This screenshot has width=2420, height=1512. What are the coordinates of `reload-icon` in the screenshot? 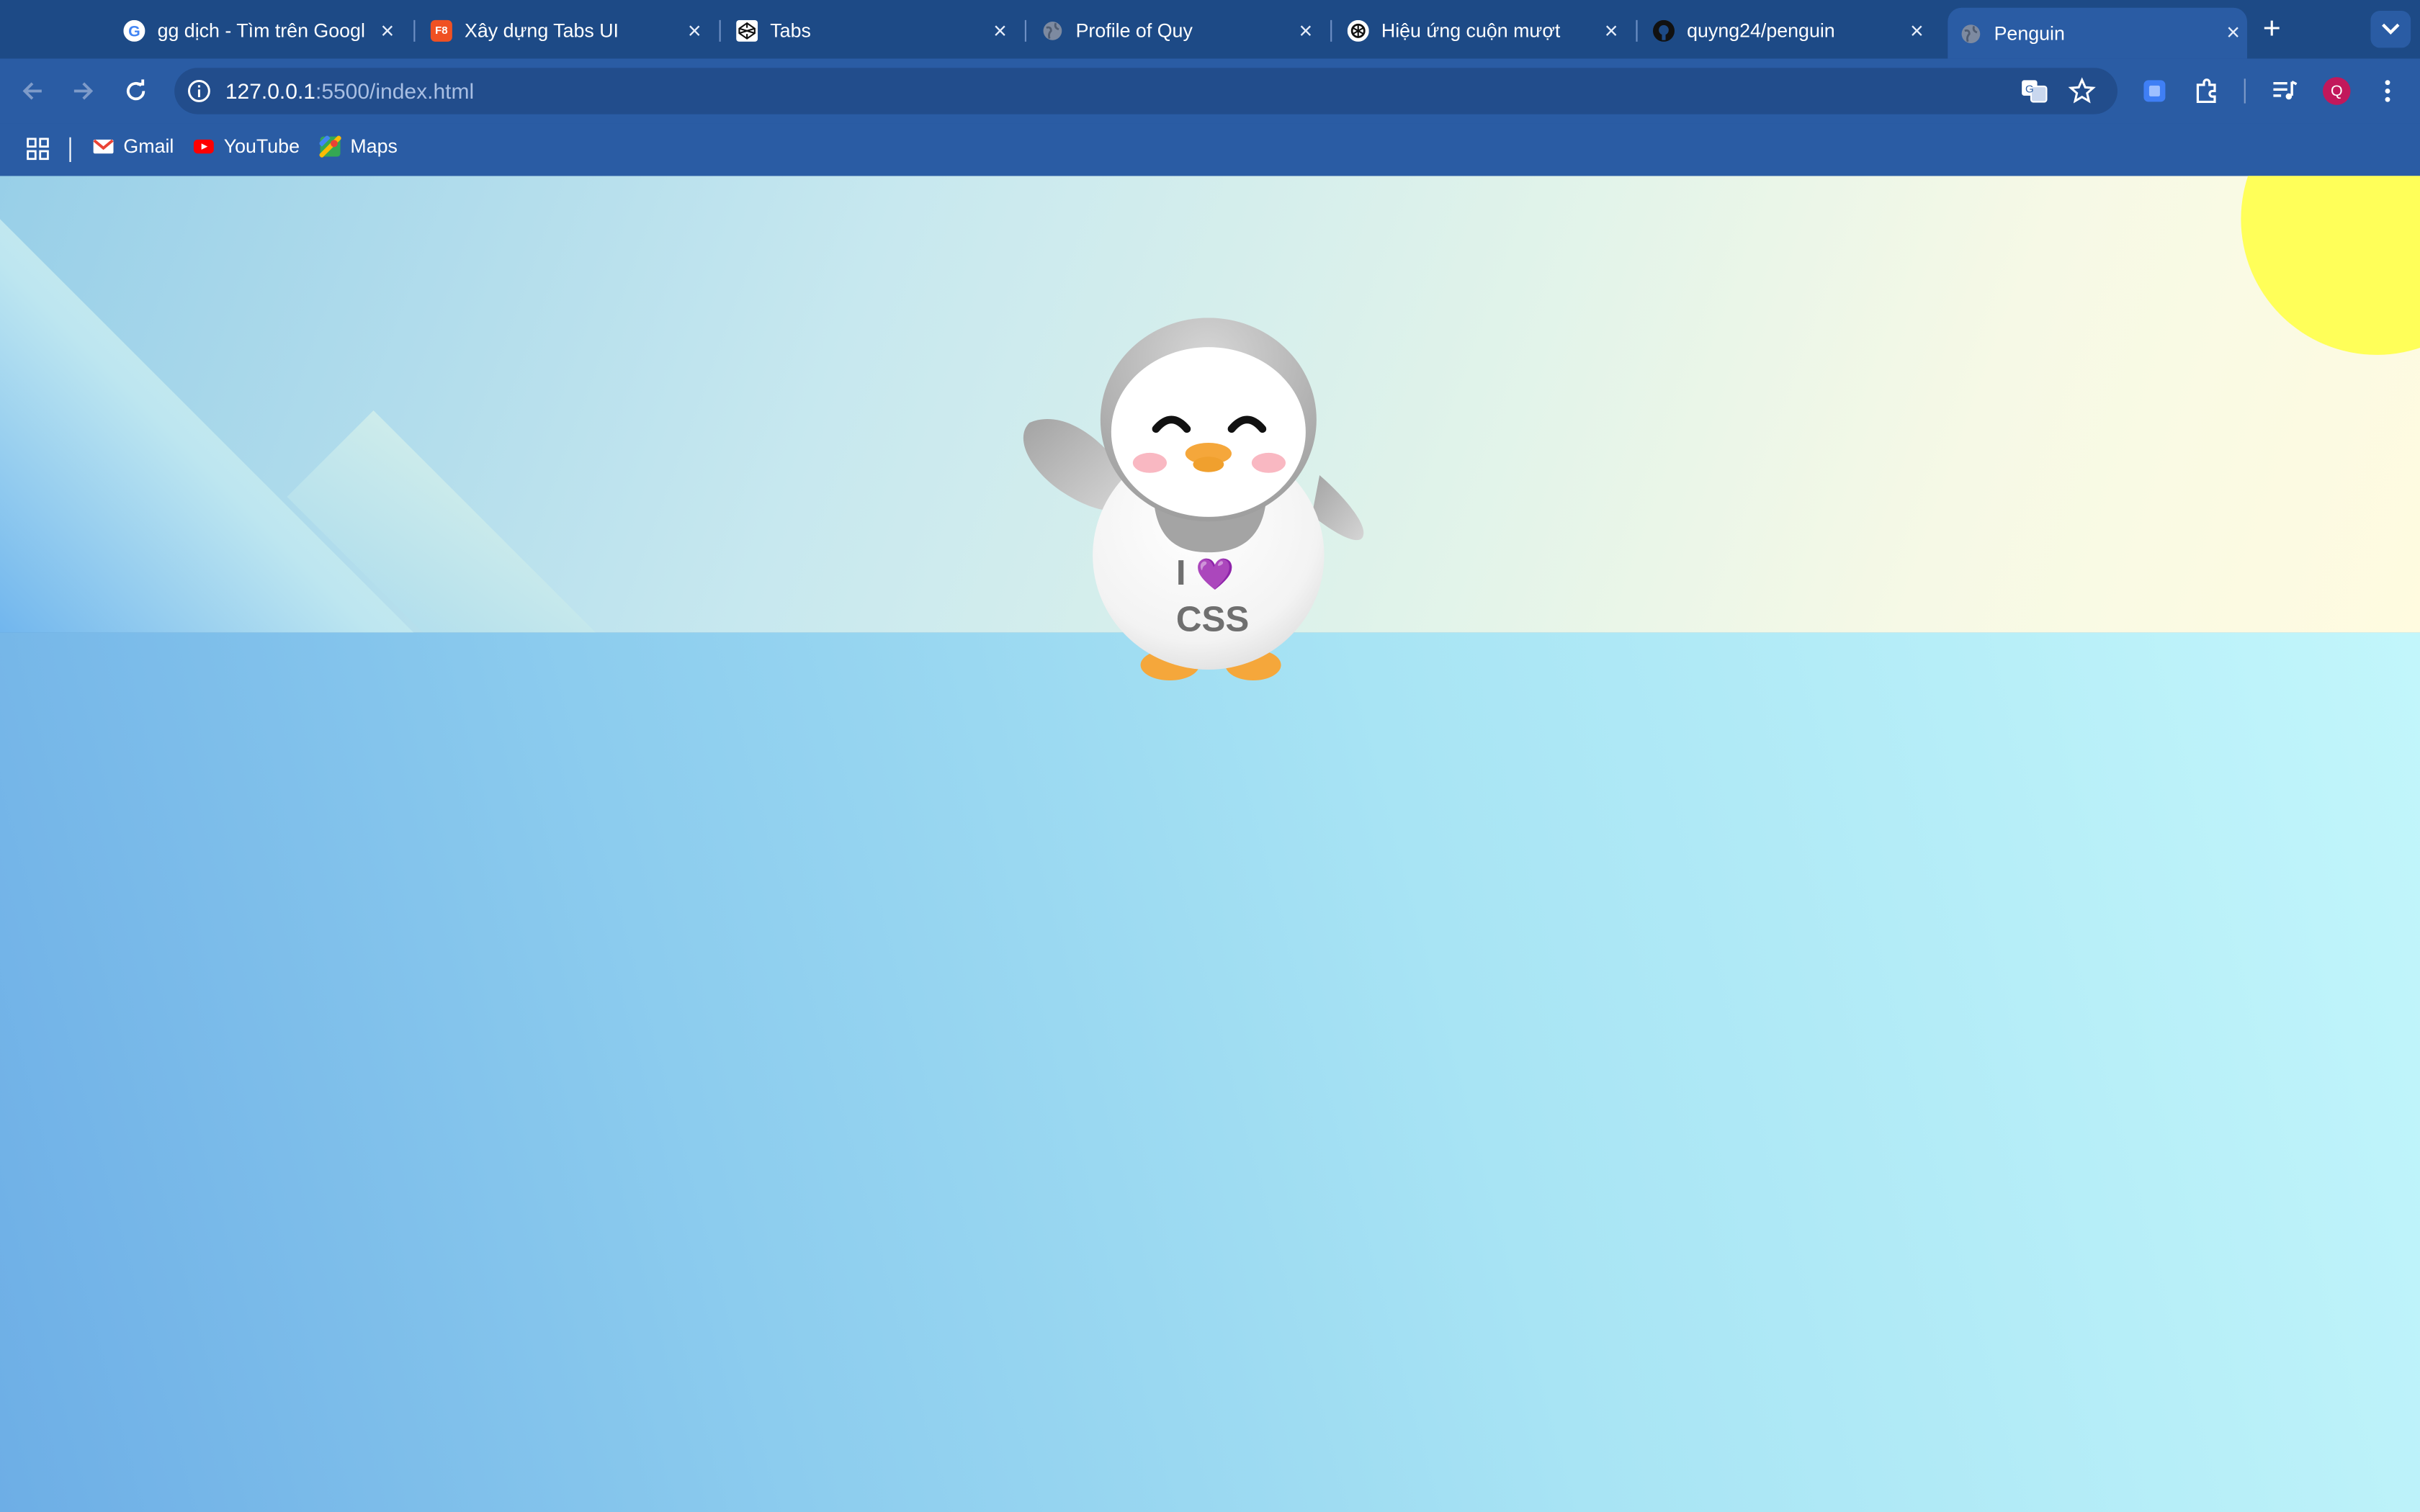 It's located at (135, 90).